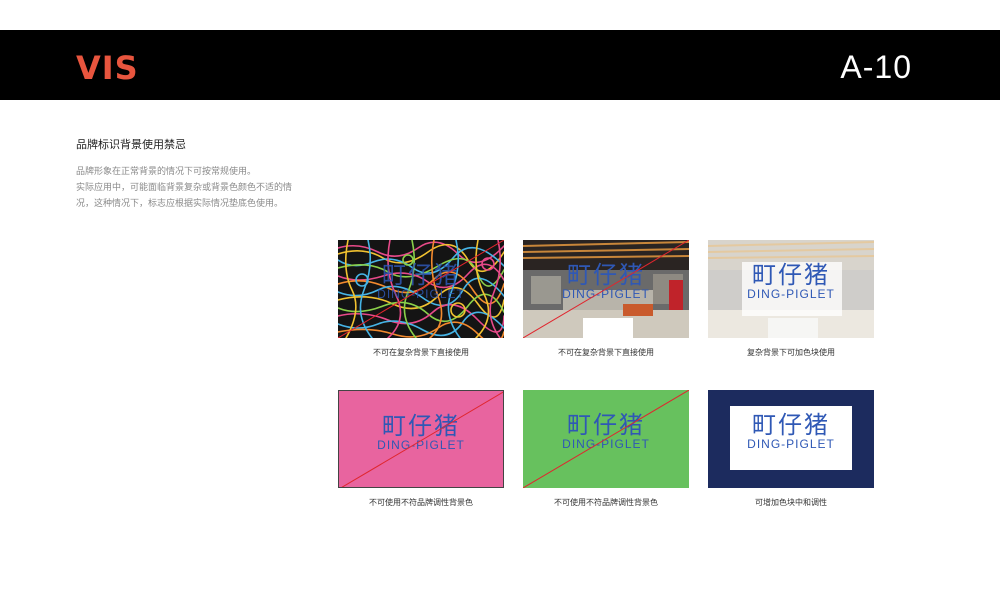 The image size is (1000, 600). Describe the element at coordinates (876, 67) in the screenshot. I see `page-code: A-10` at that location.